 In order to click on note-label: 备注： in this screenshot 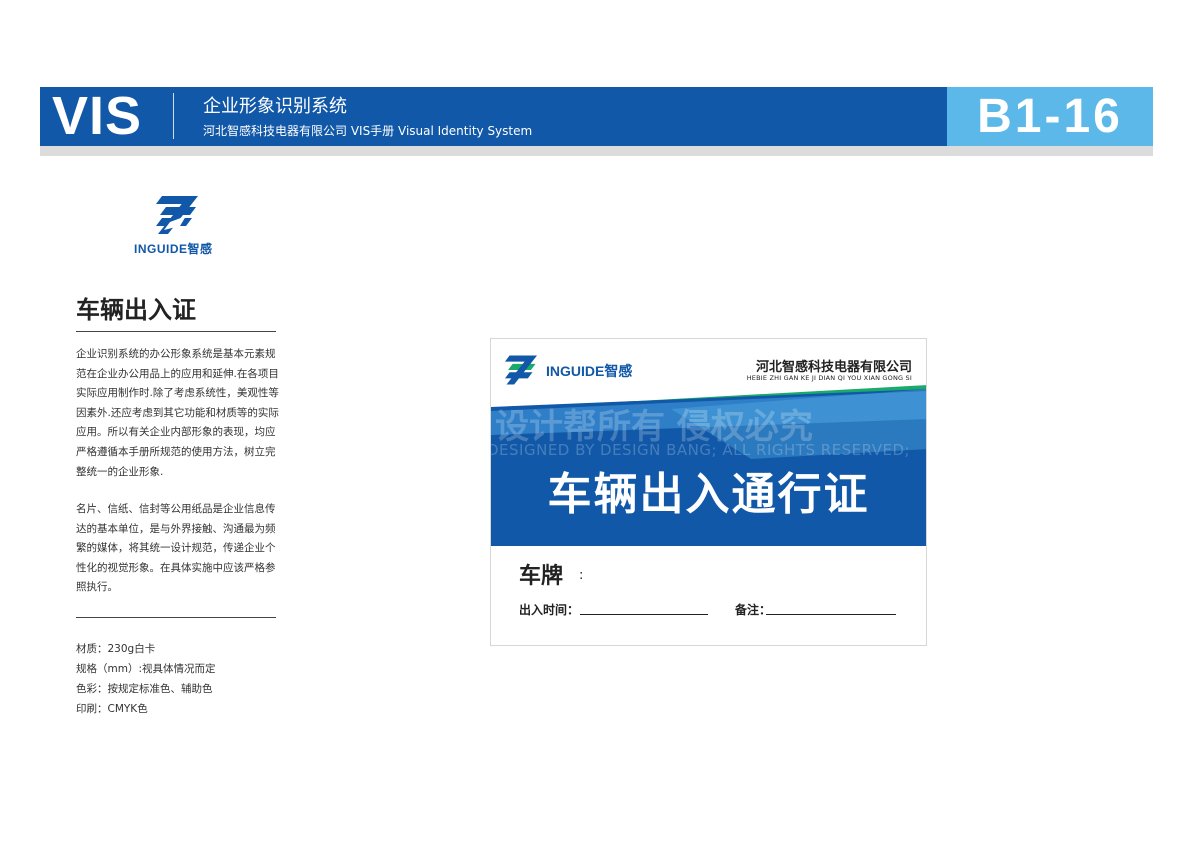, I will do `click(753, 610)`.